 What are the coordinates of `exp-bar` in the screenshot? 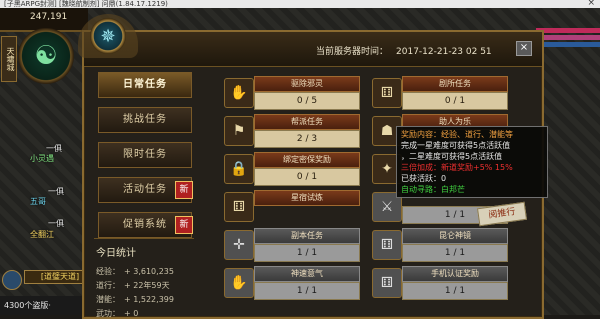 It's located at (568, 44).